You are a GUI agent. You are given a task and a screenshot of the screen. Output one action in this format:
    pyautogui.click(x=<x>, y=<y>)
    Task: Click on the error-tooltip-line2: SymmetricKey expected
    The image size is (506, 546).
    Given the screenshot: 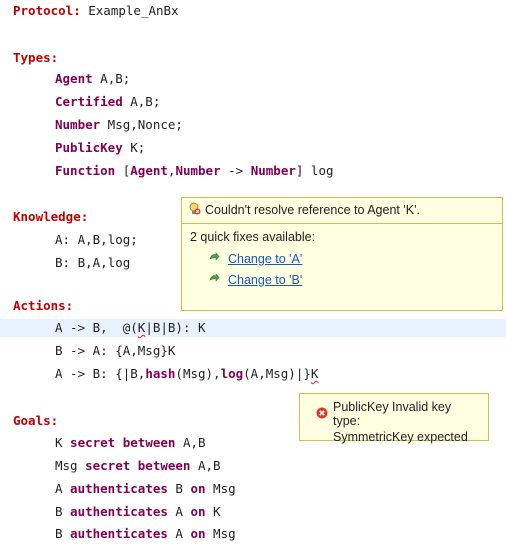 What is the action you would take?
    pyautogui.click(x=400, y=437)
    